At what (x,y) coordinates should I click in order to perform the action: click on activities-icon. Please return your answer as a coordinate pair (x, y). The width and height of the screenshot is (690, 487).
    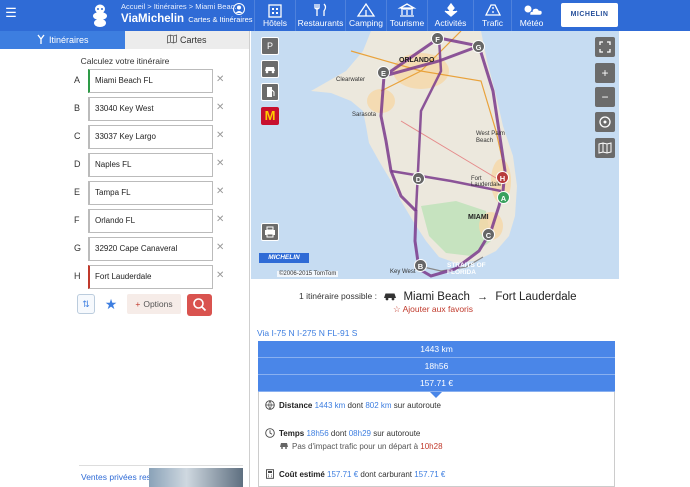
    Looking at the image, I should click on (451, 9).